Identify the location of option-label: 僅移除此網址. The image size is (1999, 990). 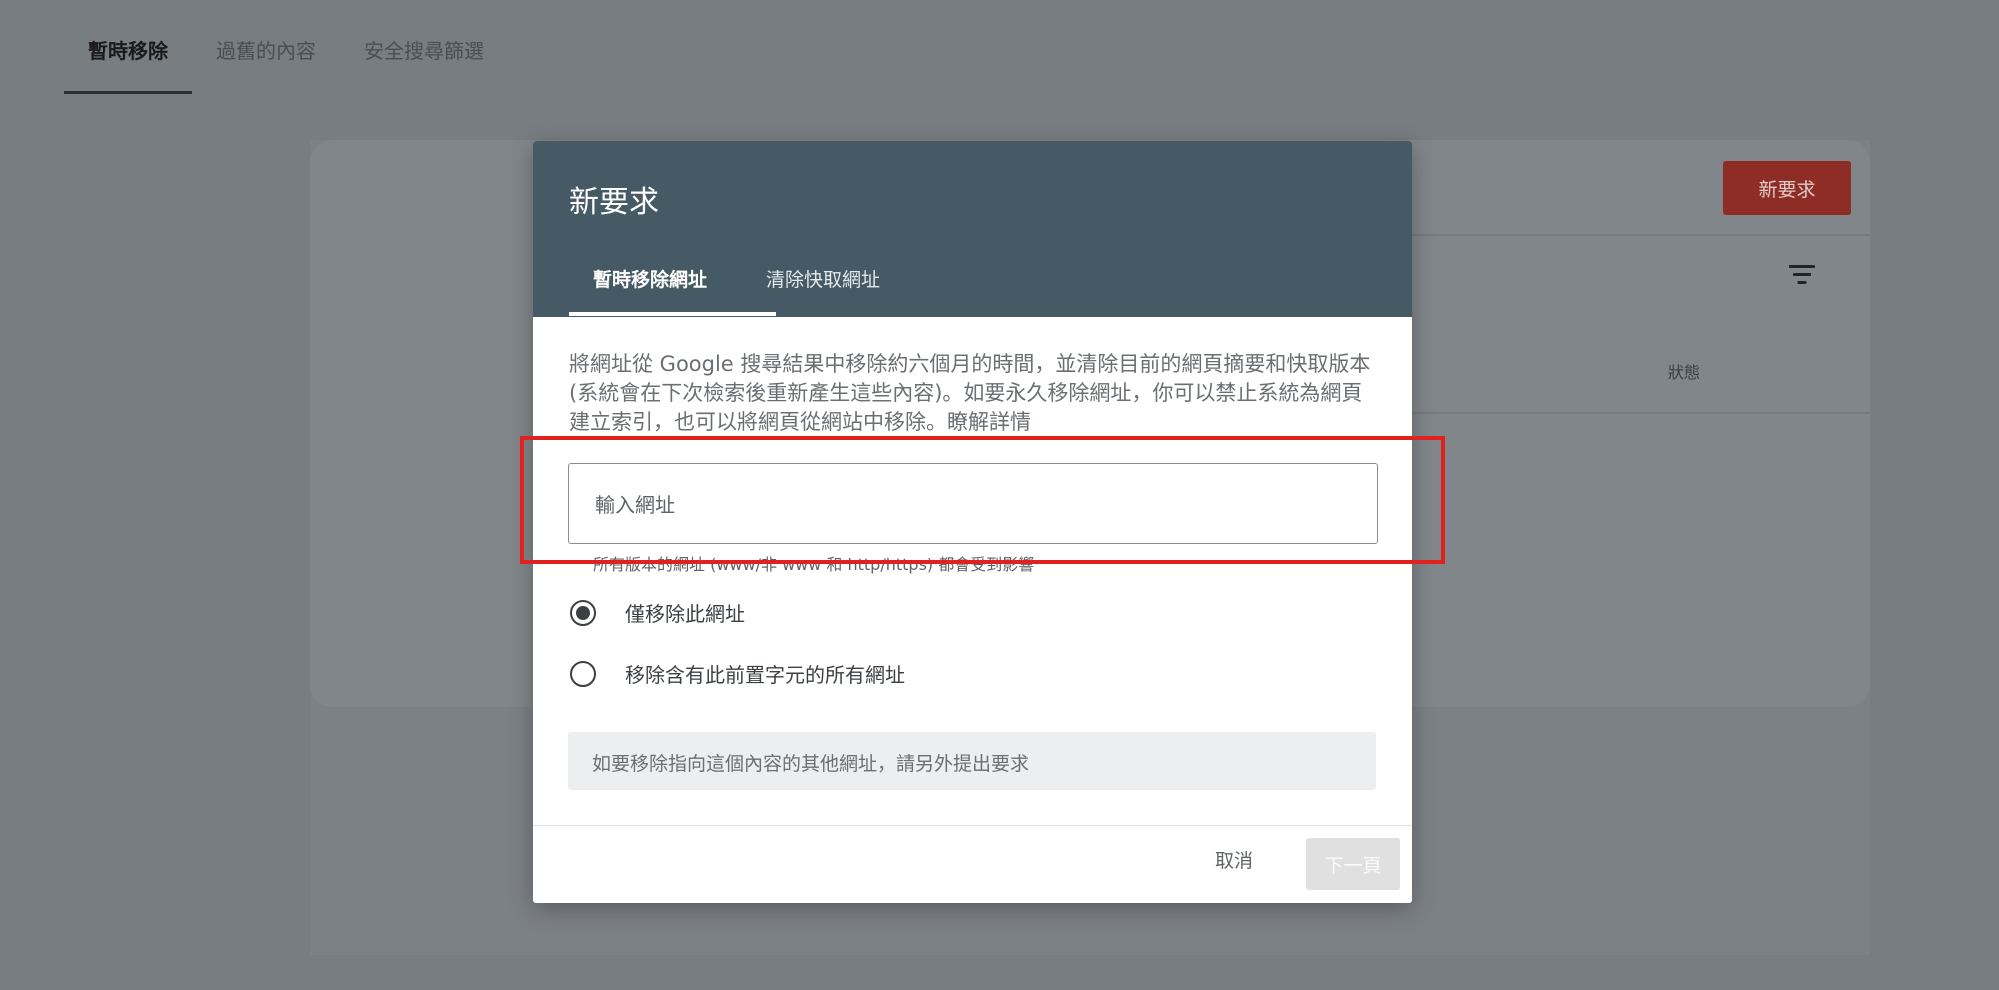
(685, 614).